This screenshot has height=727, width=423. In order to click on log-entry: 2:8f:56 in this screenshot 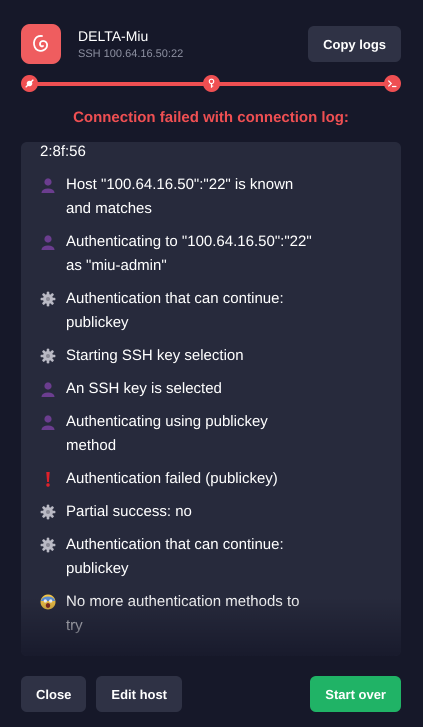, I will do `click(63, 152)`.